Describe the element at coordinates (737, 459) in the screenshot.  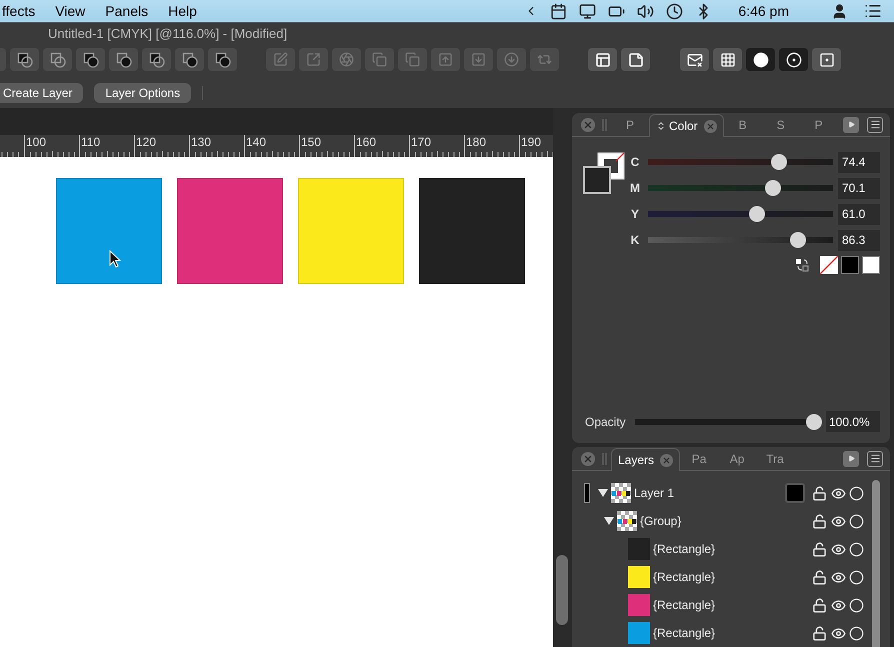
I see `panel-tab: Ap` at that location.